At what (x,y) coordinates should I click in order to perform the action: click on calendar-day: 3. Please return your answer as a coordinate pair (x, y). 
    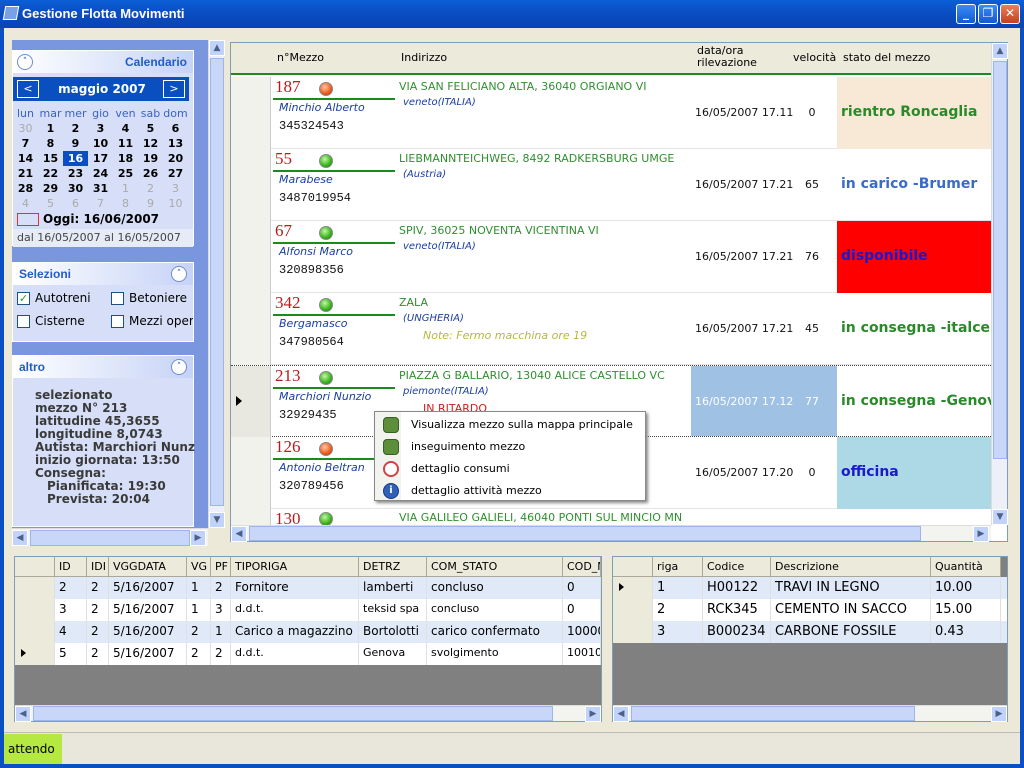
    Looking at the image, I should click on (175, 188).